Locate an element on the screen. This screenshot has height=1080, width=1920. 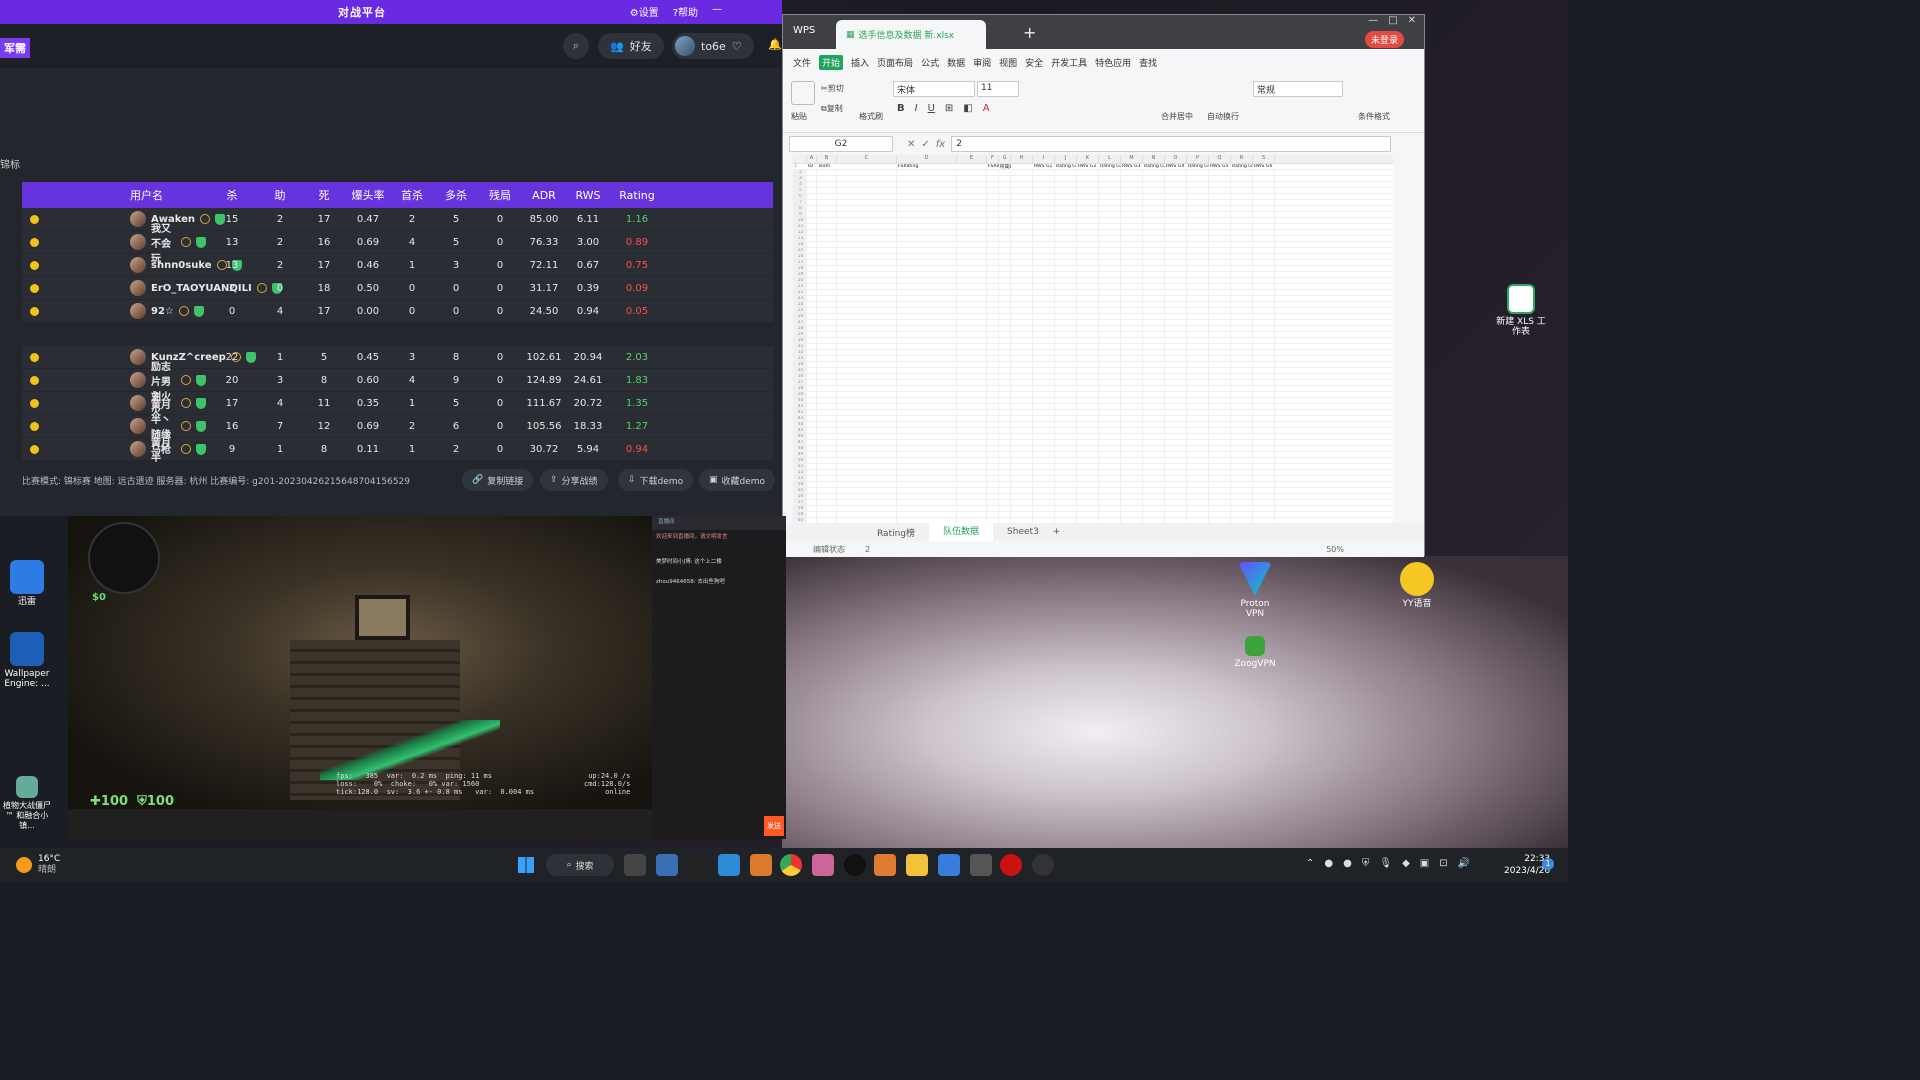
grid-cell: Rating G2 is located at coordinates (1110, 166).